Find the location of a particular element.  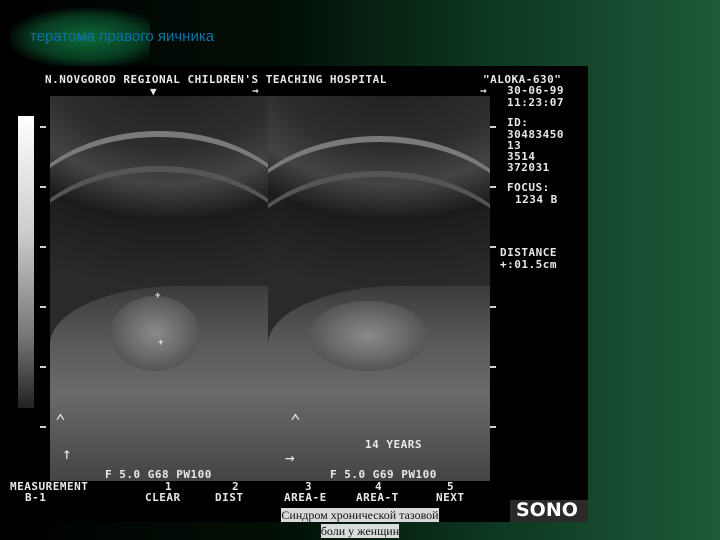

caption-line-2: боли у женщин is located at coordinates (360, 531).